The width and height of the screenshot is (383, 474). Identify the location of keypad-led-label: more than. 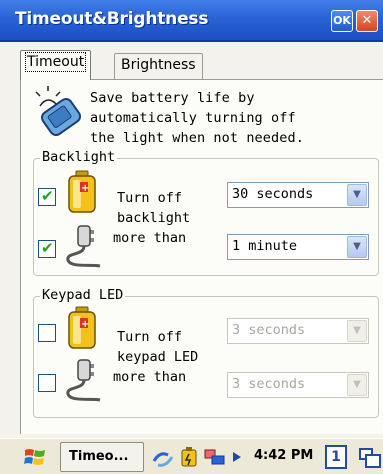
(150, 377).